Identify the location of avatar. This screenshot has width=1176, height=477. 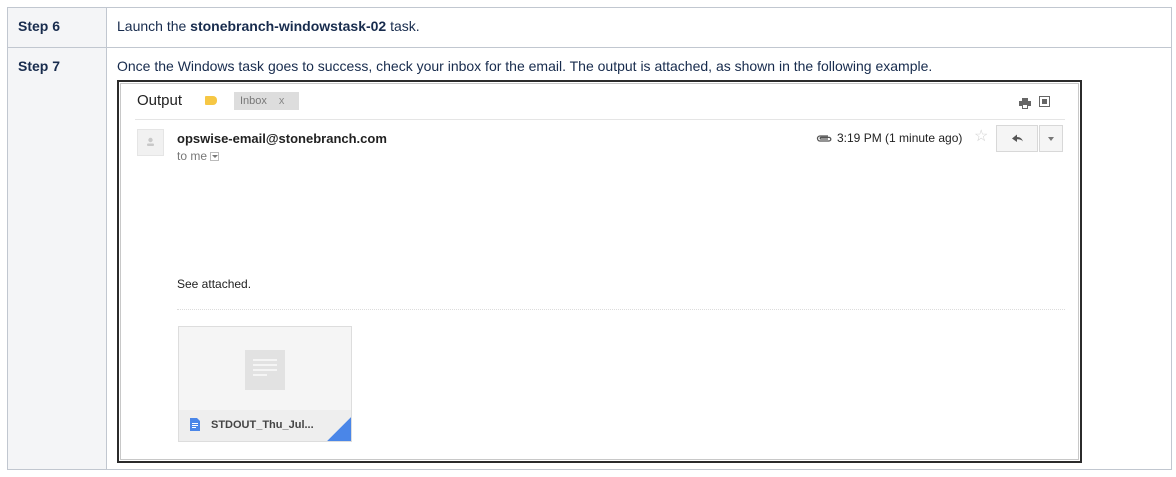
(150, 142).